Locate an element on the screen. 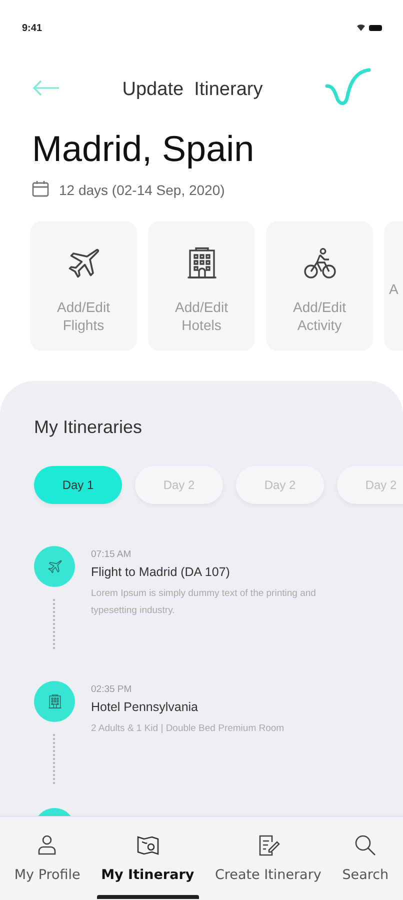  day-tab: Day 1 is located at coordinates (78, 485).